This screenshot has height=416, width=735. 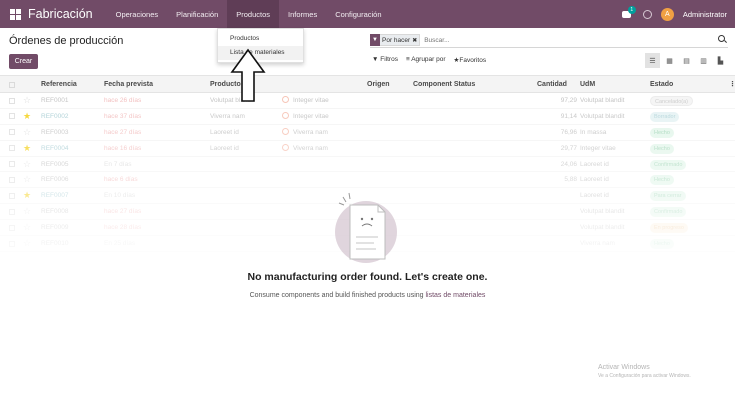 I want to click on col-component-status: Component Status, so click(x=444, y=85).